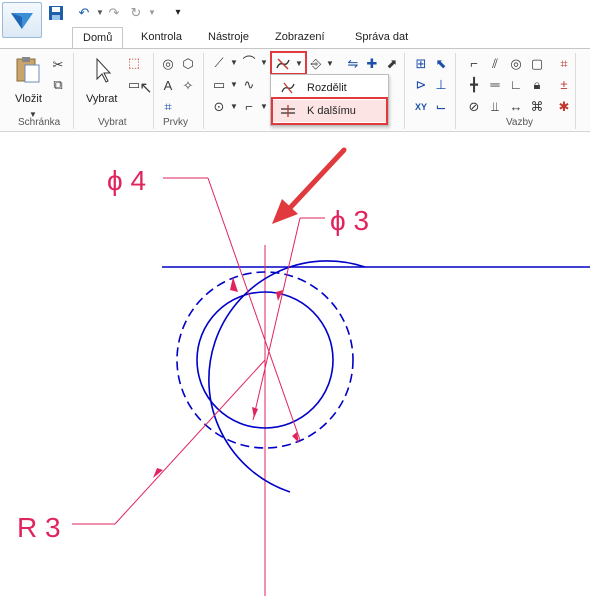  I want to click on concentric-icon: ◎, so click(516, 64).